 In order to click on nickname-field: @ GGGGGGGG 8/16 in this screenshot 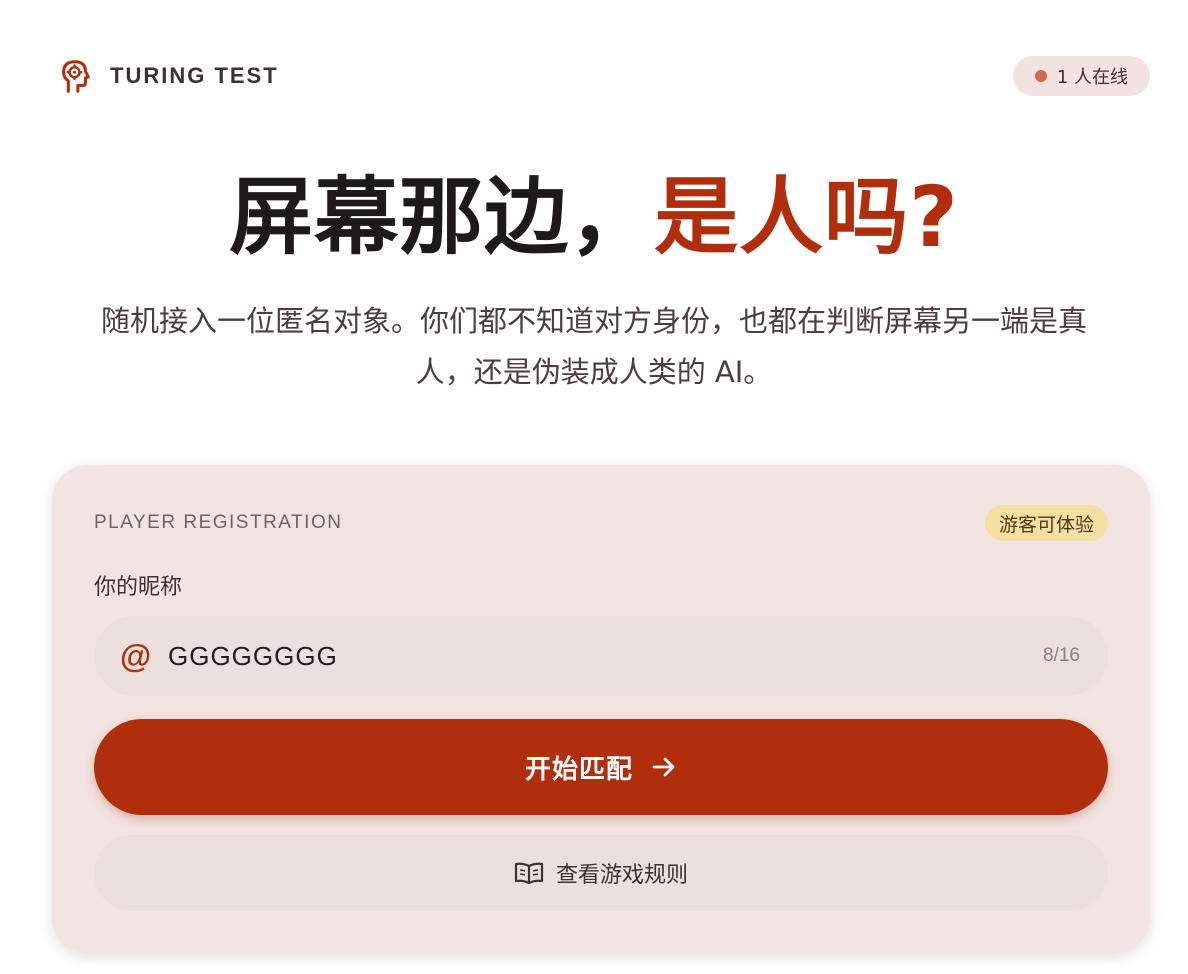, I will do `click(601, 656)`.